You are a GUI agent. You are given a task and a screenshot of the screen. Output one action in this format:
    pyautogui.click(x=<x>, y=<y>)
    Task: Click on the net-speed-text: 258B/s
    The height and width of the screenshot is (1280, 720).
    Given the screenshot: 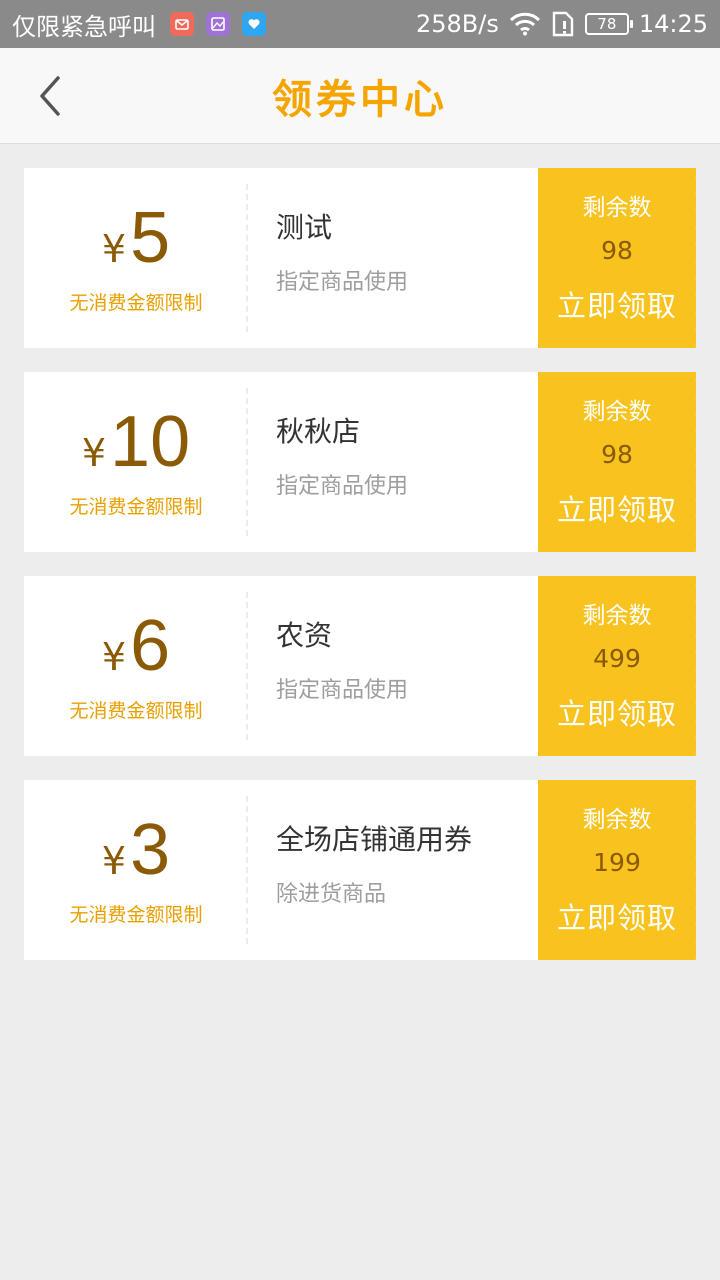 What is the action you would take?
    pyautogui.click(x=457, y=24)
    